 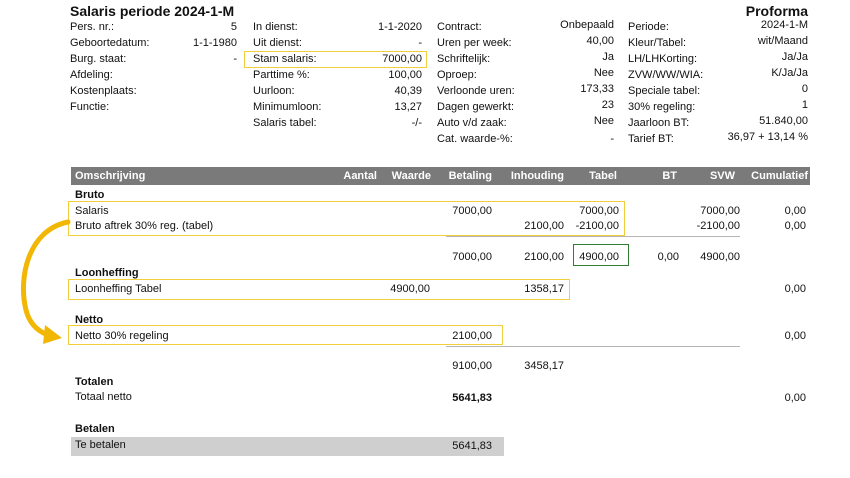 I want to click on info-label: Minimumloon:, so click(x=287, y=107).